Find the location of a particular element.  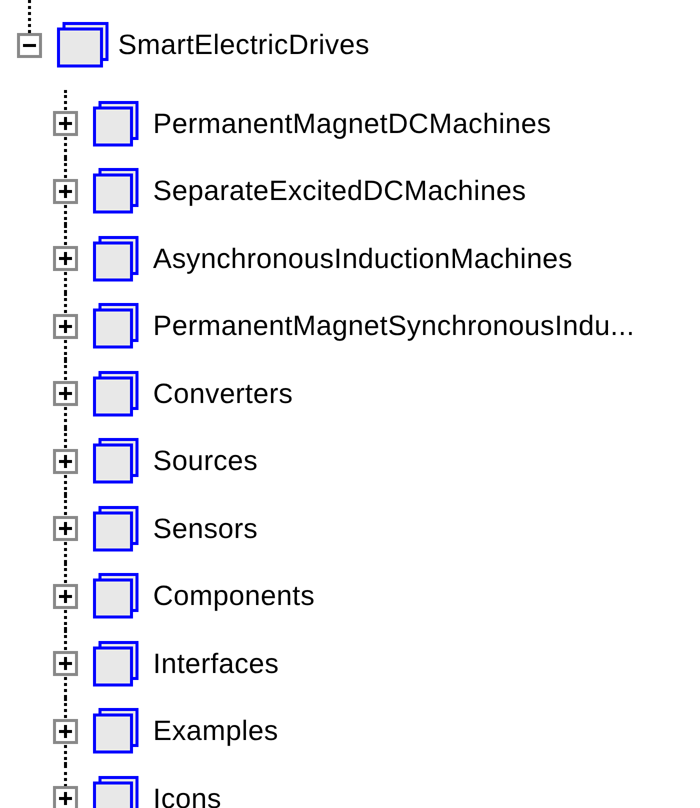

tree-item: PermanentMagnetDCMachines is located at coordinates (352, 124).